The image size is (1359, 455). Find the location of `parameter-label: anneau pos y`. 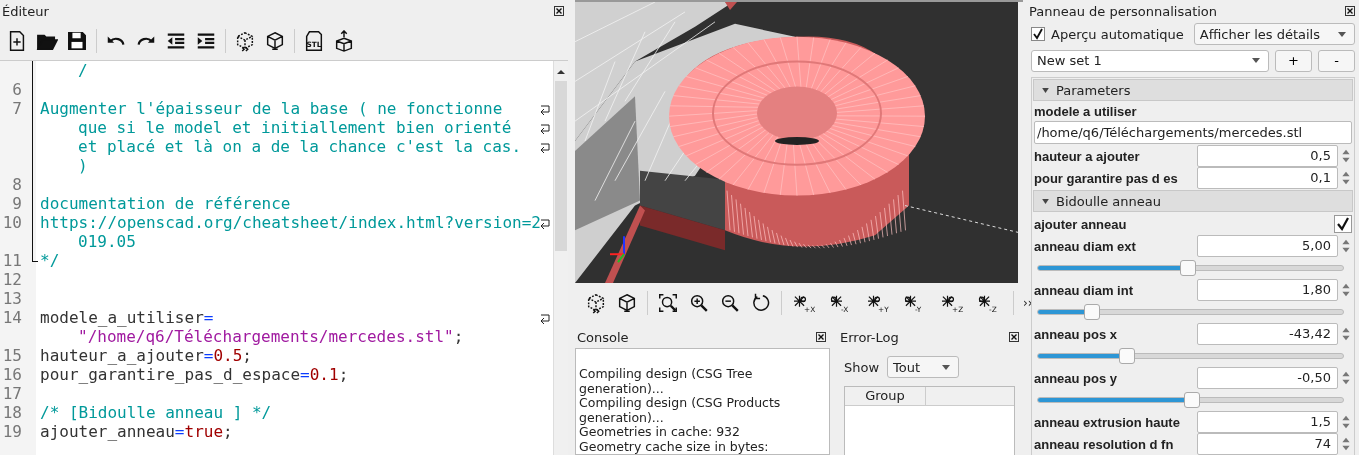

parameter-label: anneau pos y is located at coordinates (1076, 378).